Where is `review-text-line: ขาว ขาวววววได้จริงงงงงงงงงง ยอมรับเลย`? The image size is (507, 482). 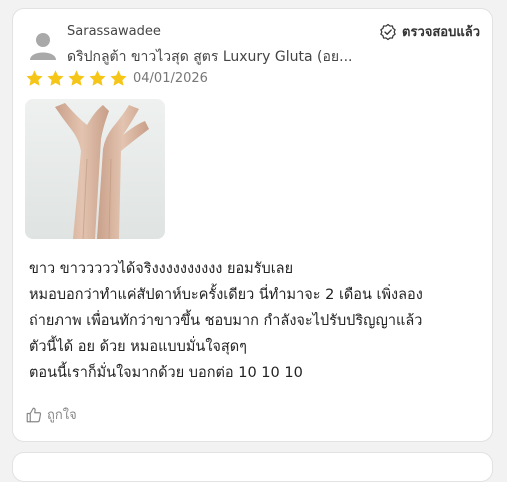 review-text-line: ขาว ขาวววววได้จริงงงงงงงงงง ยอมรับเลย is located at coordinates (161, 269).